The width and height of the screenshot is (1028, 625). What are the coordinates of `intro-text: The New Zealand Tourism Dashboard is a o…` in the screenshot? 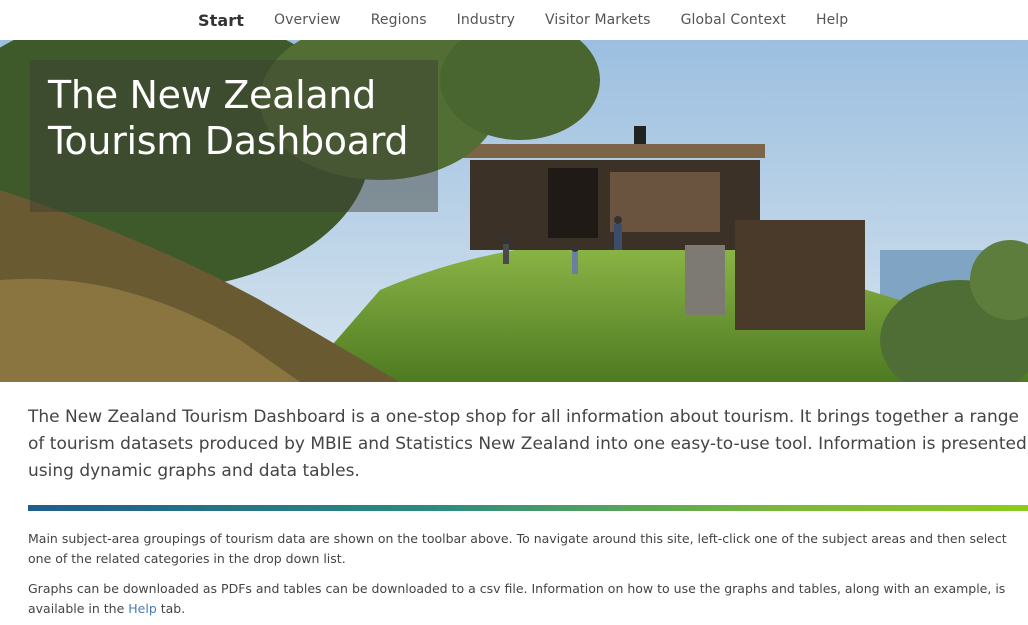 It's located at (527, 444).